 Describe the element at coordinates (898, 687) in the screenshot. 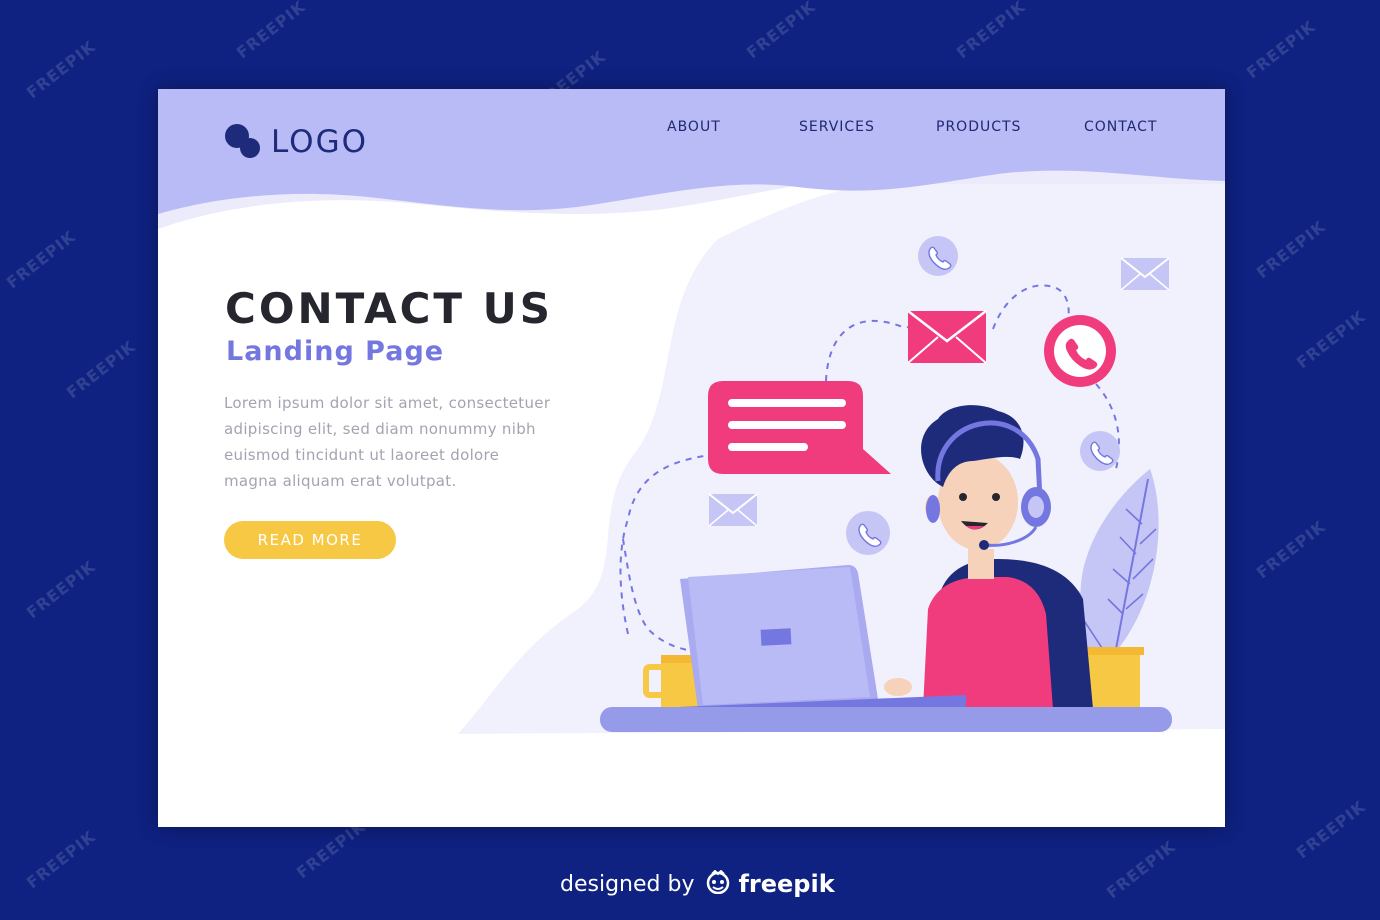

I see `agent-hand` at that location.